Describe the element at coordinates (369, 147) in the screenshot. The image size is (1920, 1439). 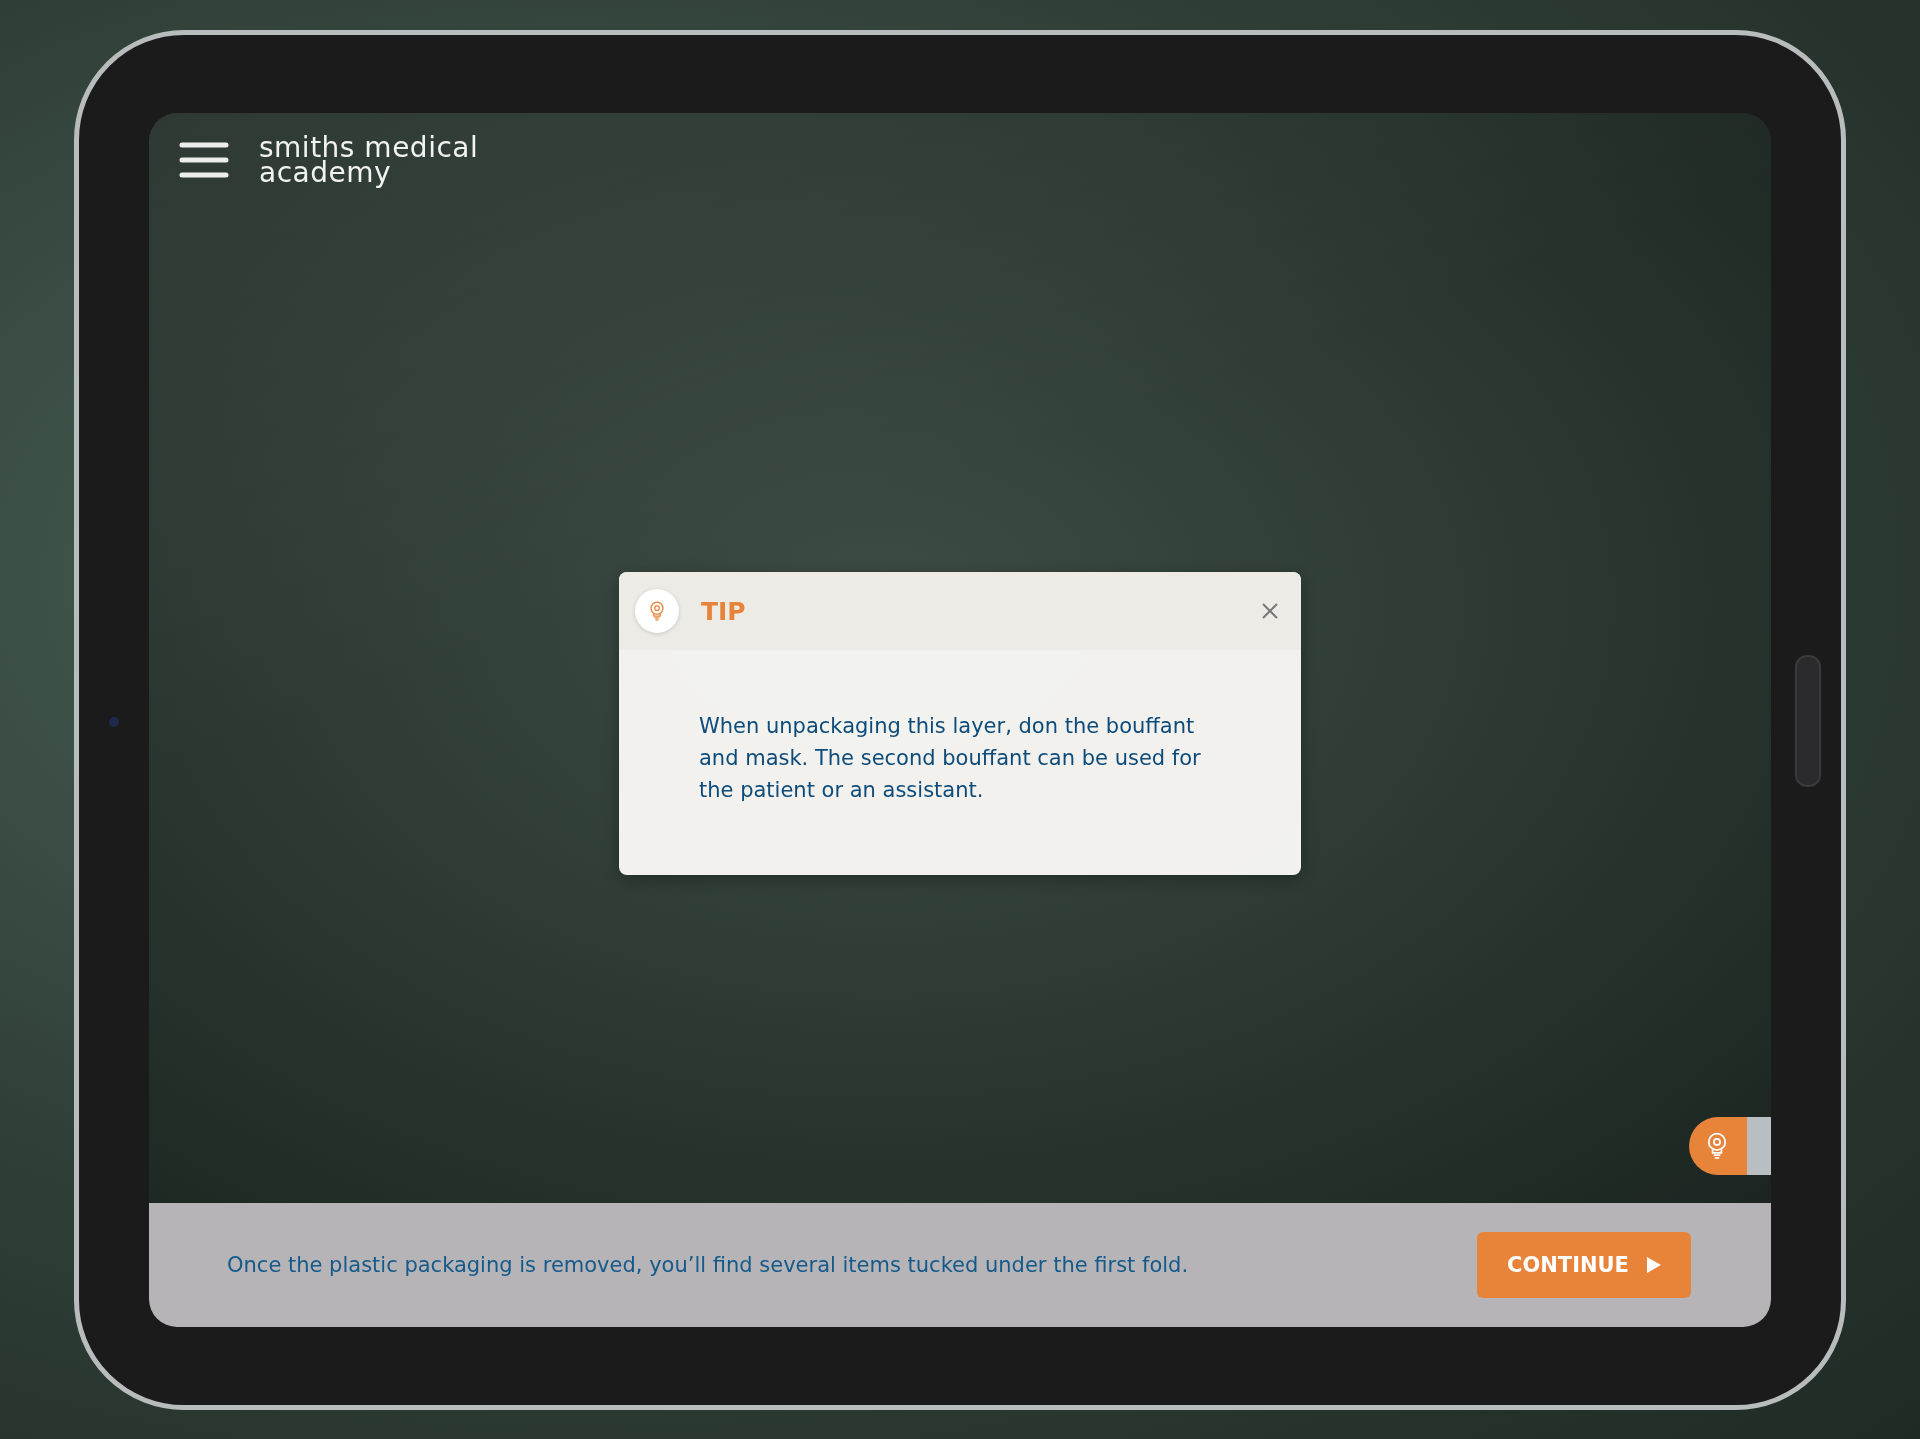
I see `logo-text: smiths medical` at that location.